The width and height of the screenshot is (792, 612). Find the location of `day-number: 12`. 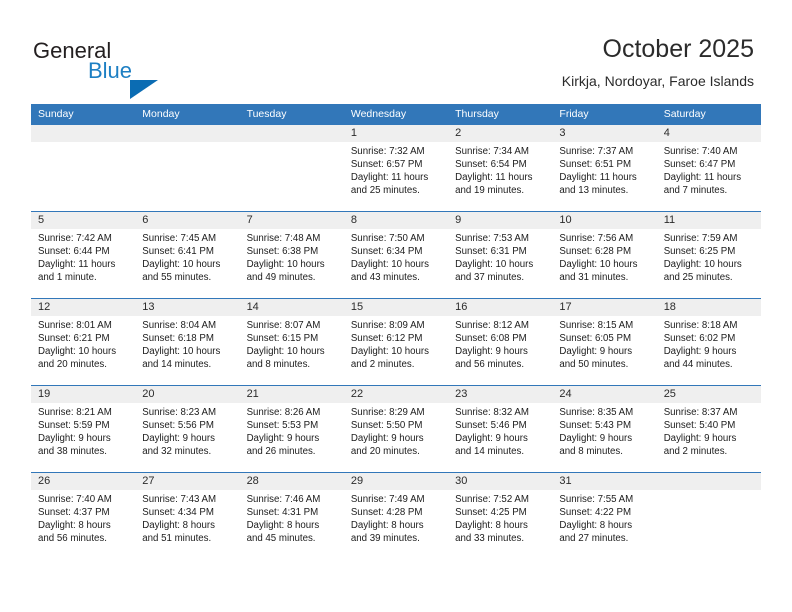

day-number: 12 is located at coordinates (83, 307).